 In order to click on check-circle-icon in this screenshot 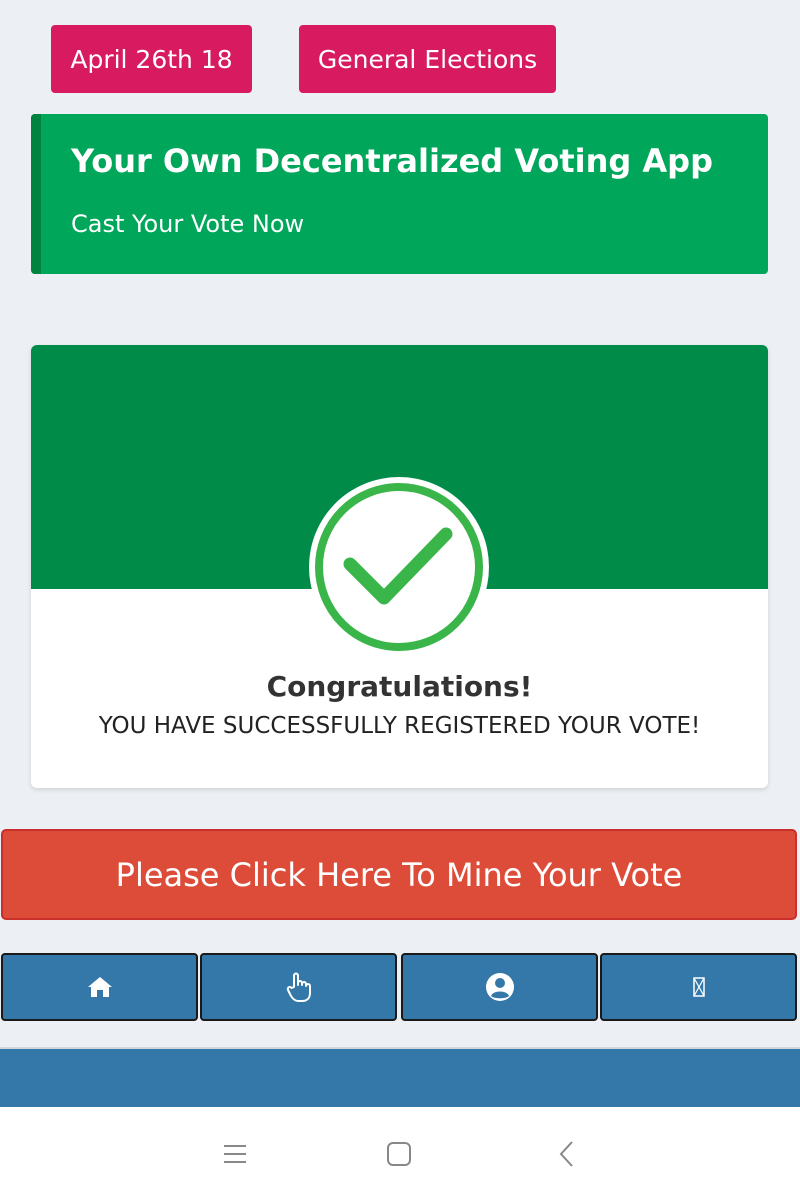, I will do `click(399, 567)`.